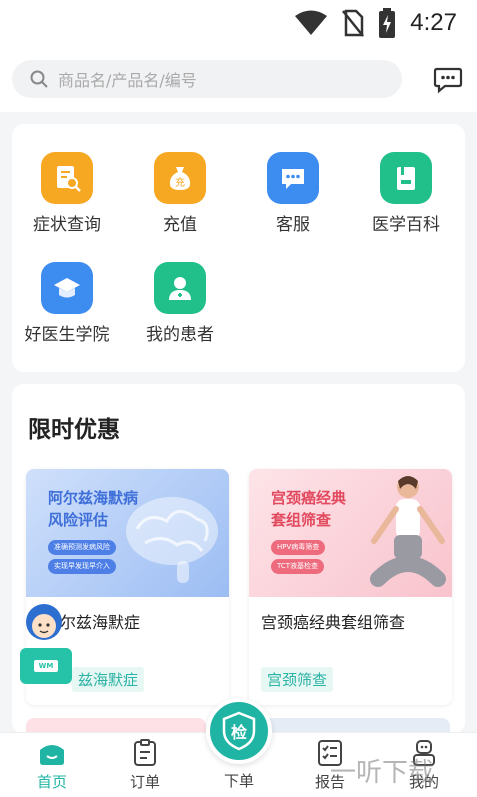  Describe the element at coordinates (298, 566) in the screenshot. I see `feature-pill: TCT液基检查` at that location.